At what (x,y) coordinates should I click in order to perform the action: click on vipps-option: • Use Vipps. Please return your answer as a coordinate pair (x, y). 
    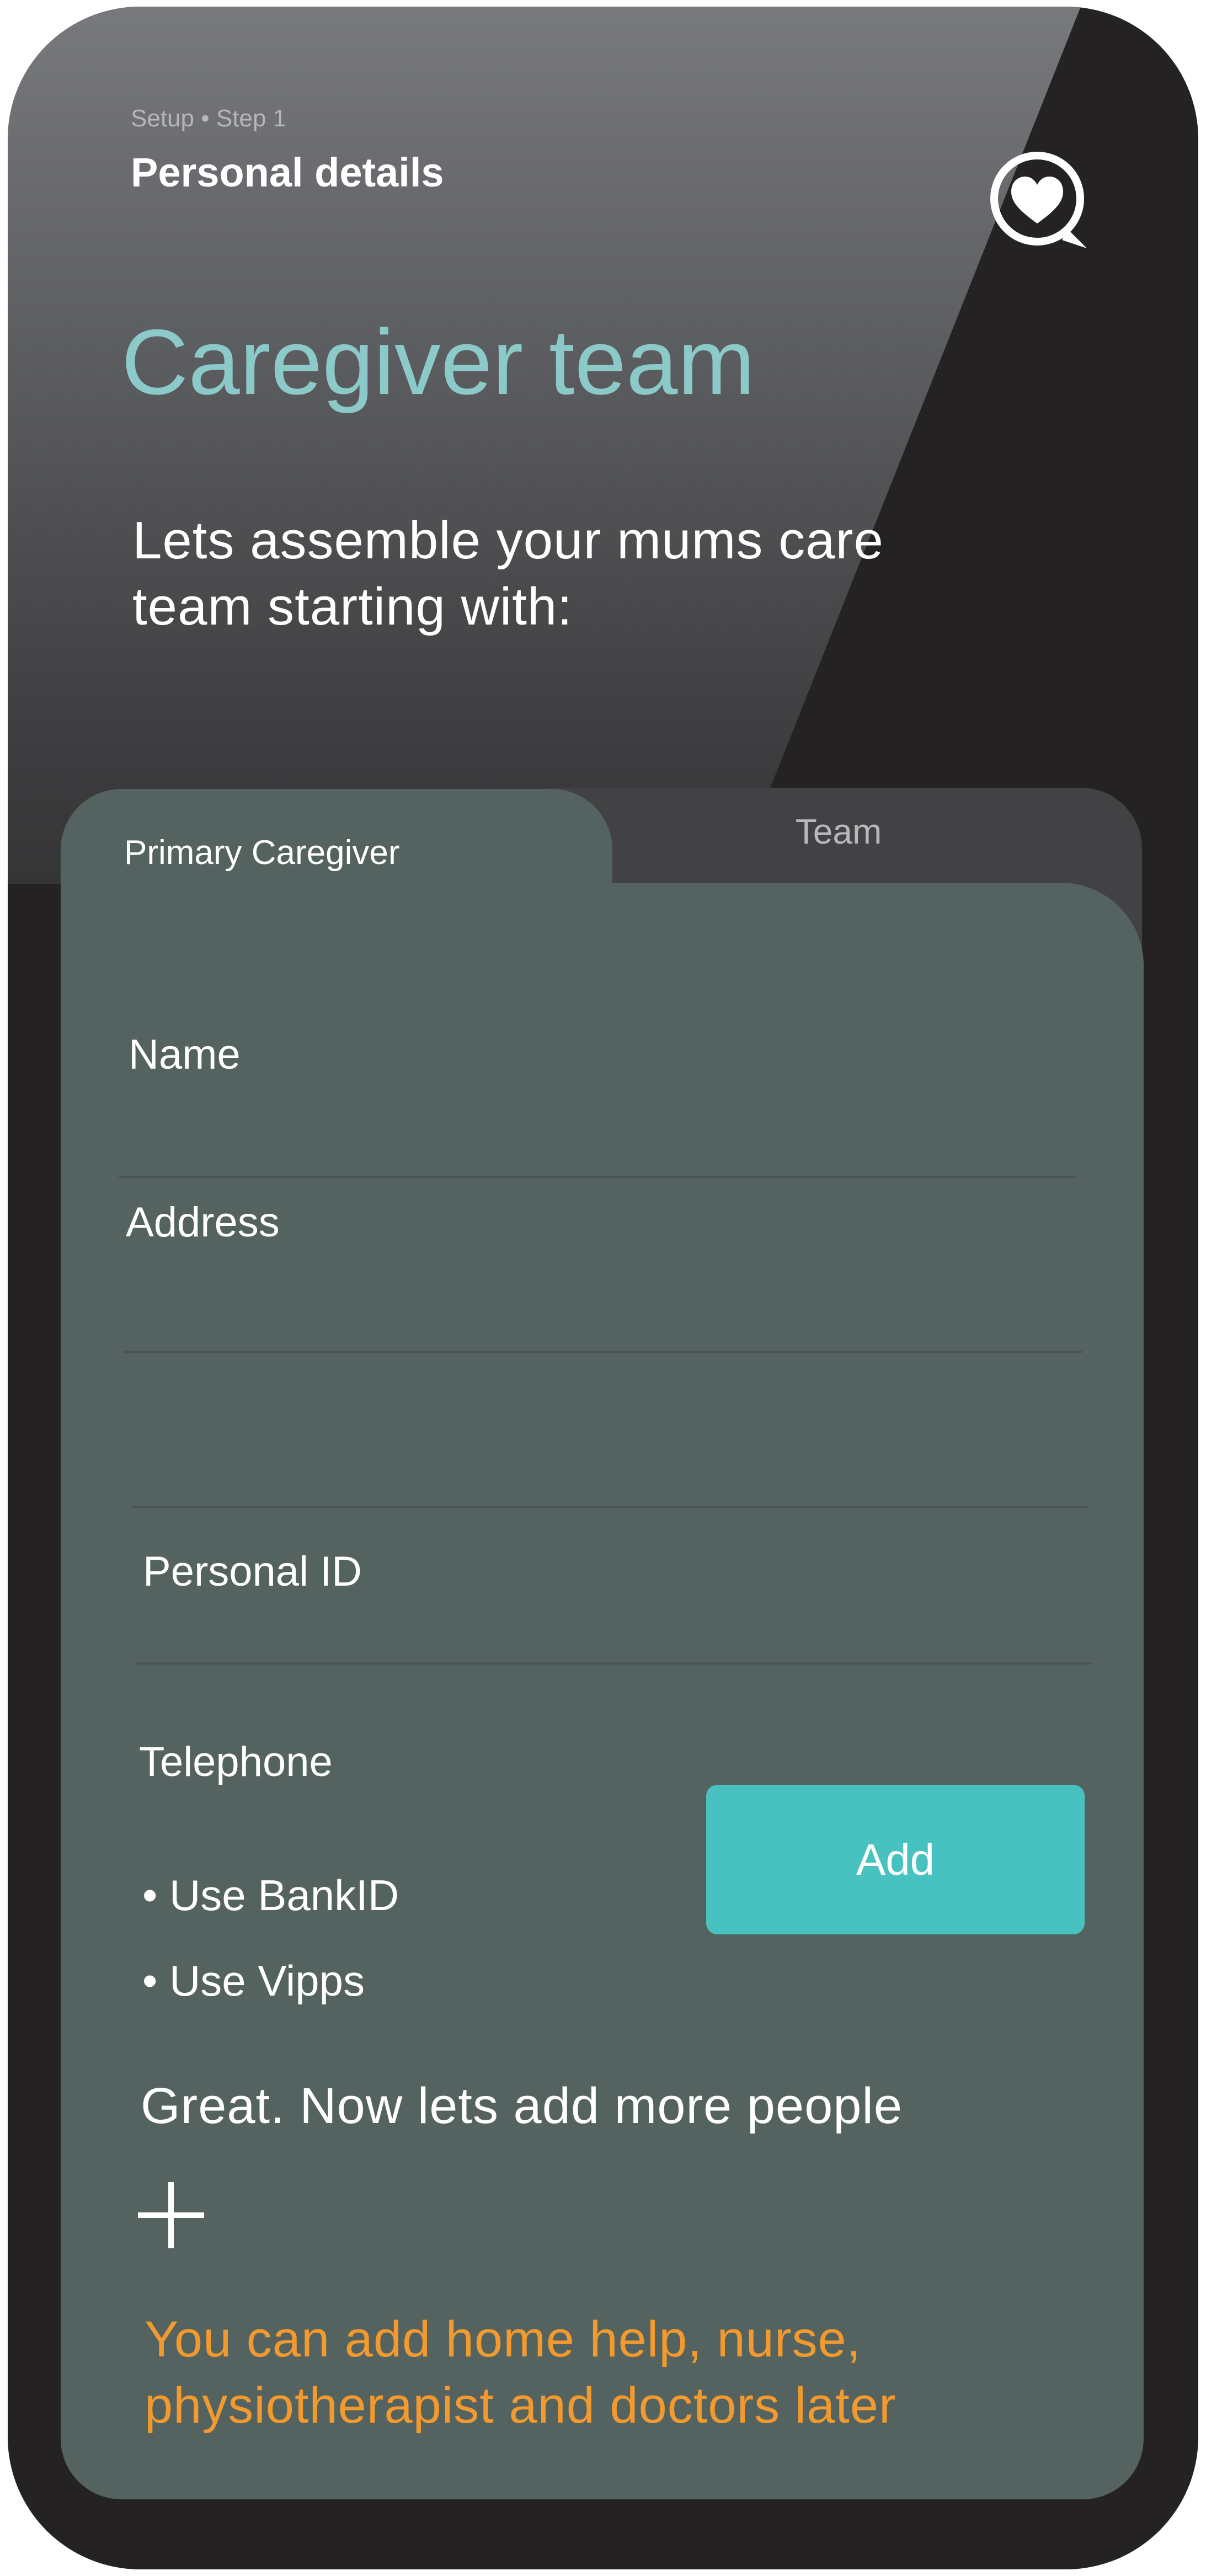
    Looking at the image, I should click on (254, 1981).